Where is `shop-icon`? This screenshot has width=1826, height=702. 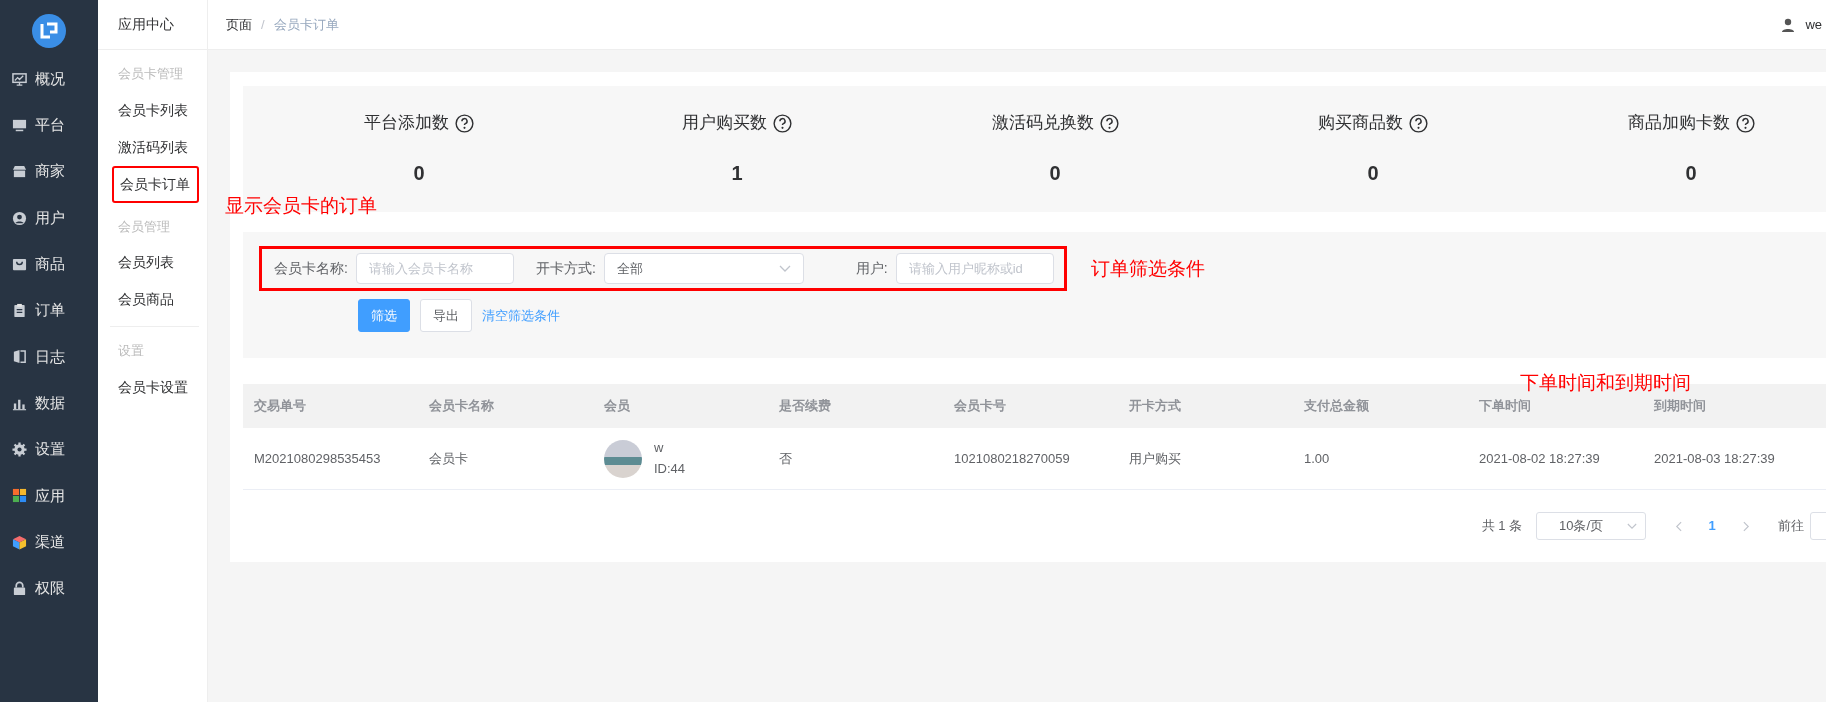 shop-icon is located at coordinates (19, 172).